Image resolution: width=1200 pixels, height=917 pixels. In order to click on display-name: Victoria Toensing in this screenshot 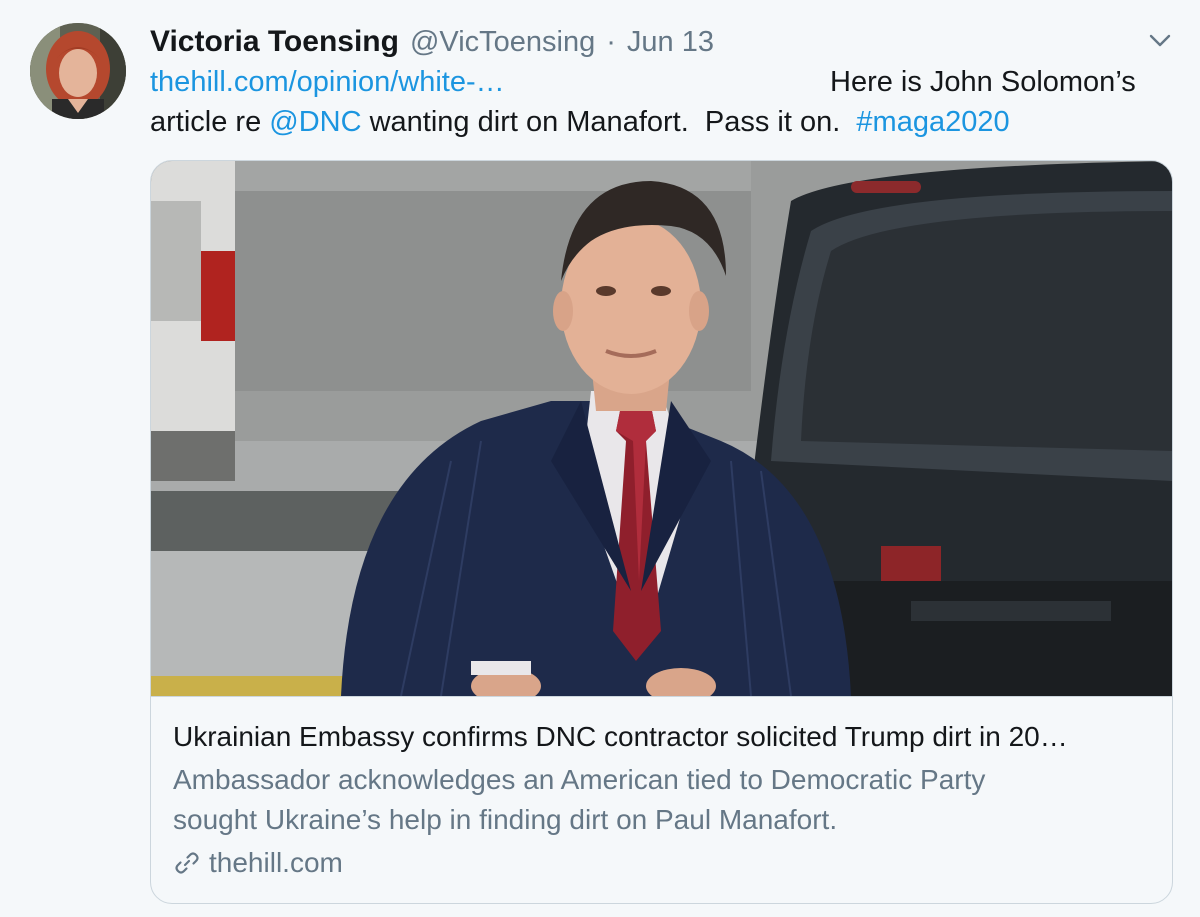, I will do `click(274, 42)`.